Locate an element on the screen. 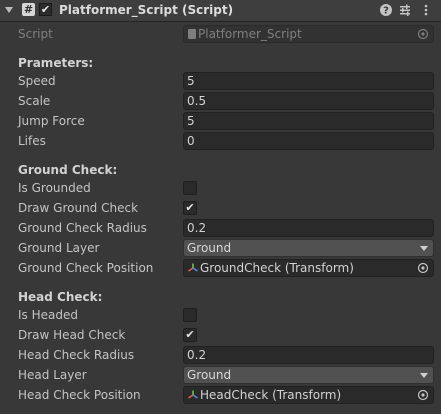 The height and width of the screenshot is (414, 441). scale-row: Scale 0.5 is located at coordinates (220, 101).